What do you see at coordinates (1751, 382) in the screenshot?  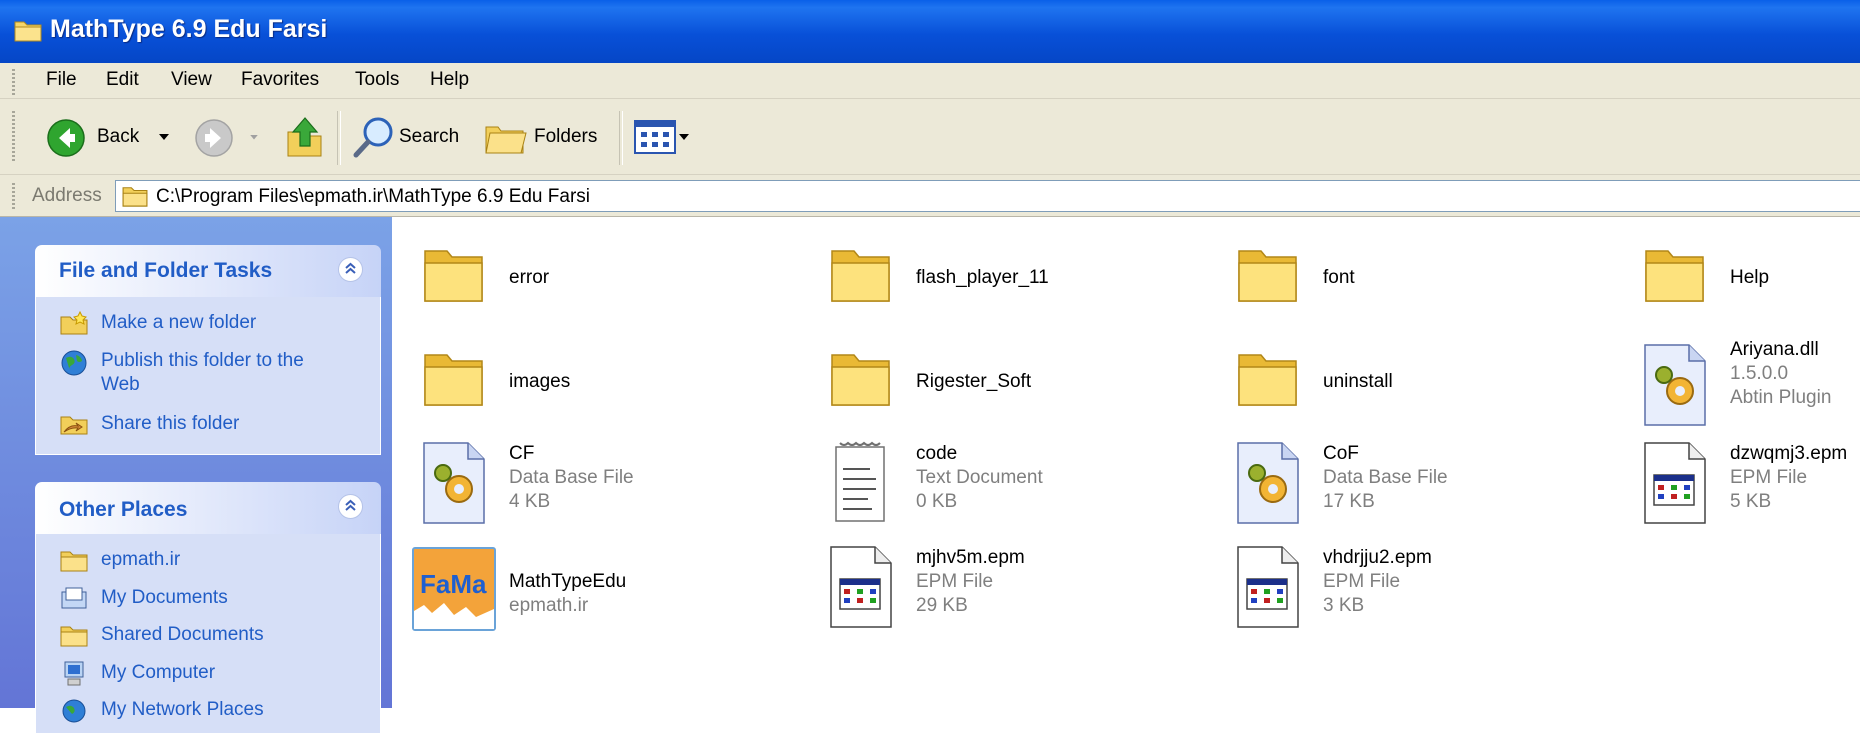 I see `file-item-dll: Ariyana.dll 1.5.0.0 Abtin Plugin` at bounding box center [1751, 382].